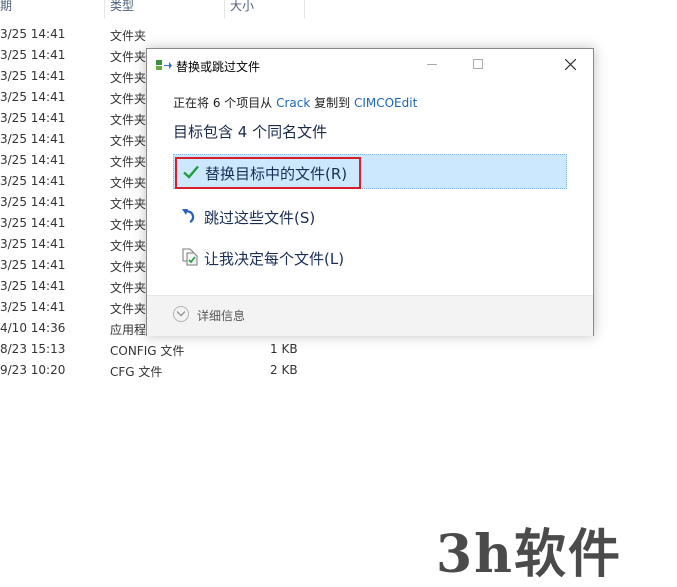  Describe the element at coordinates (260, 218) in the screenshot. I see `skip-files-label: 跳过这些文件(S)` at that location.